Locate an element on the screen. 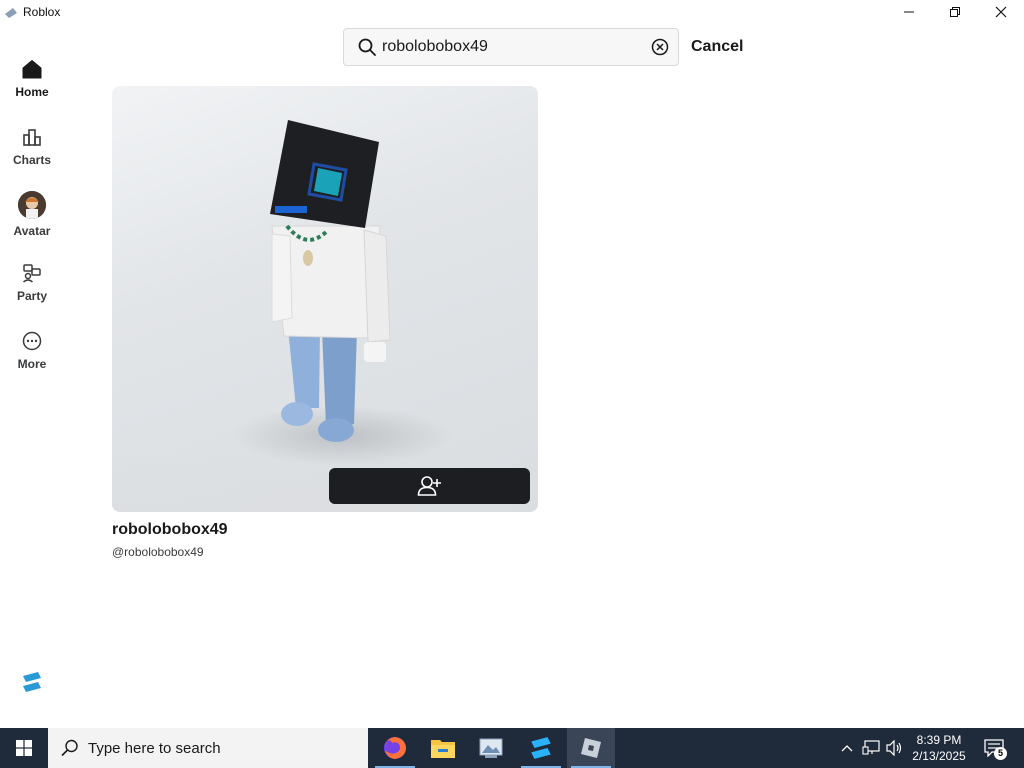 The width and height of the screenshot is (1024, 768). add-friend-button is located at coordinates (429, 486).